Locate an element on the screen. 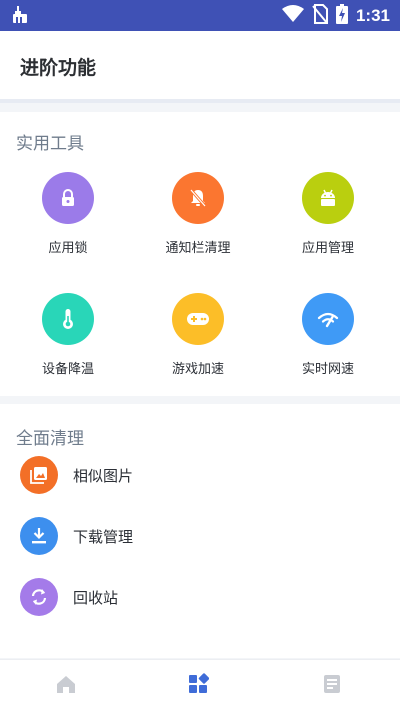  tool-app-manager: 应用管理 is located at coordinates (328, 214).